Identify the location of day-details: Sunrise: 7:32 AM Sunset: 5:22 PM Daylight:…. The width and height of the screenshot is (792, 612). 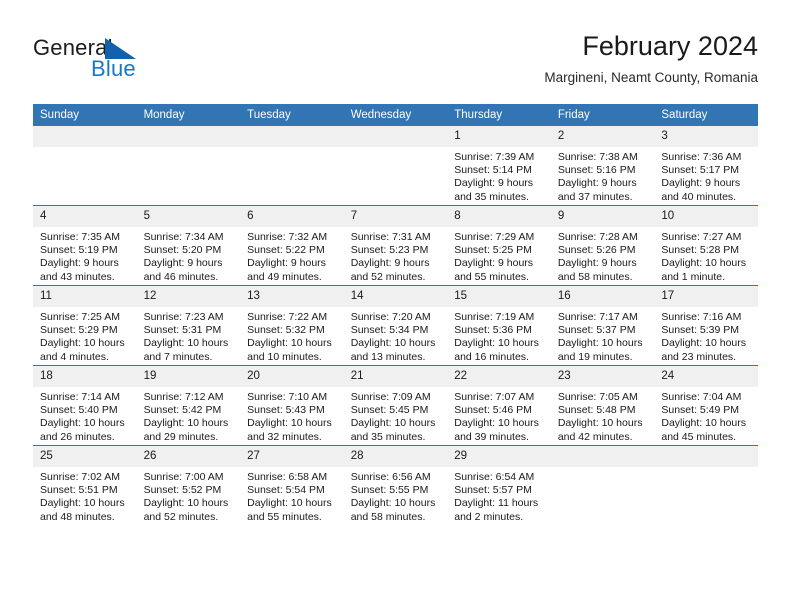
(292, 255).